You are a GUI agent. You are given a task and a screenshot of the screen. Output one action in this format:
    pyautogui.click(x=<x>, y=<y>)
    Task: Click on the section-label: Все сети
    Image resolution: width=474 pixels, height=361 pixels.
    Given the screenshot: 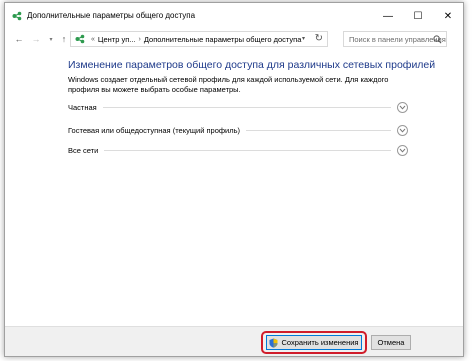 What is the action you would take?
    pyautogui.click(x=83, y=150)
    